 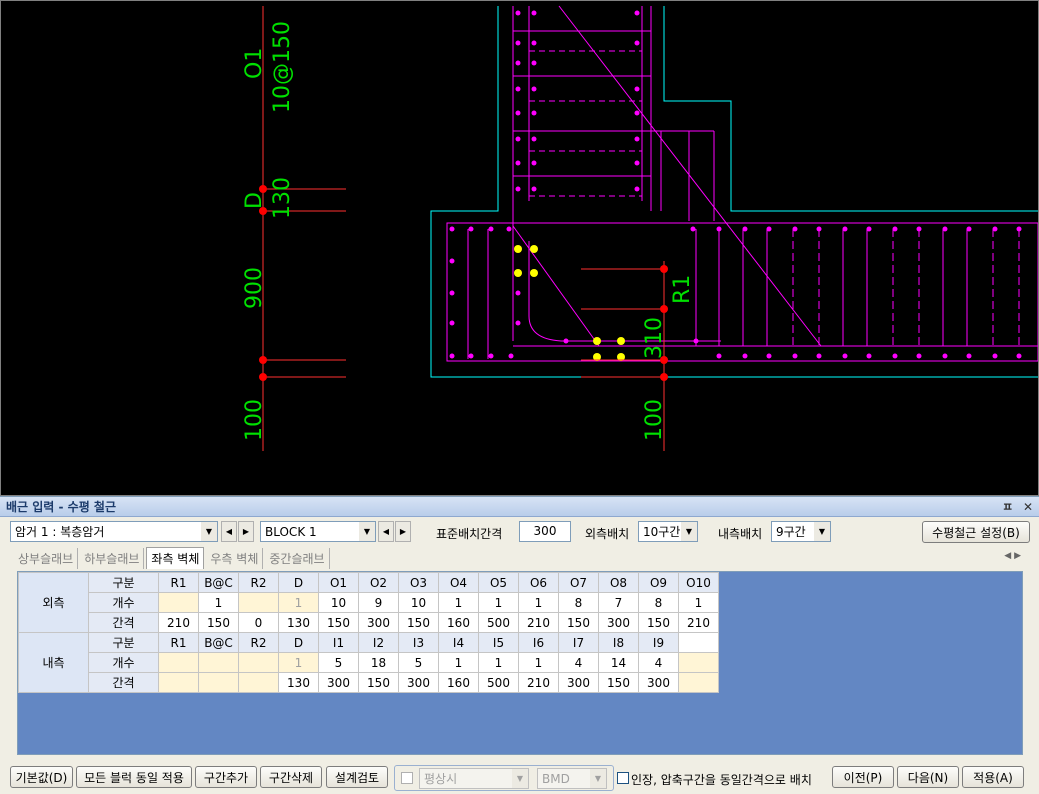 I want to click on design-review-button: 설계검토, so click(x=357, y=777).